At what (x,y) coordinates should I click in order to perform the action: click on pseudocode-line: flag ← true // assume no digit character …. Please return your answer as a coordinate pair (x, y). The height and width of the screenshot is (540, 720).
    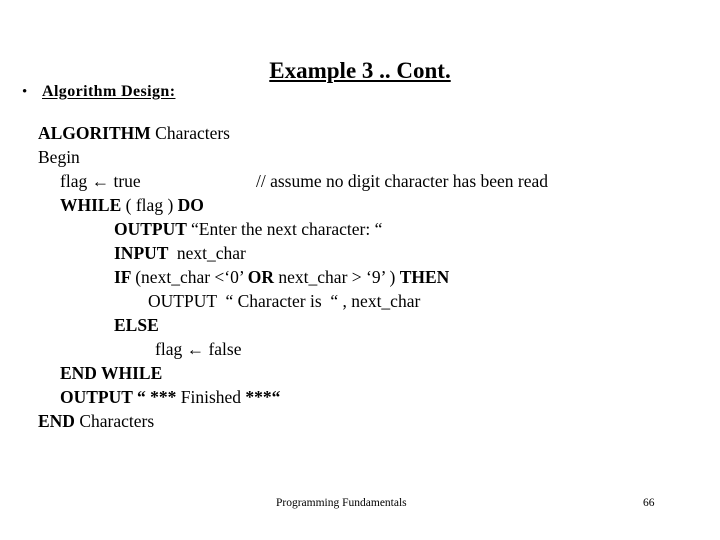
    Looking at the image, I should click on (368, 181).